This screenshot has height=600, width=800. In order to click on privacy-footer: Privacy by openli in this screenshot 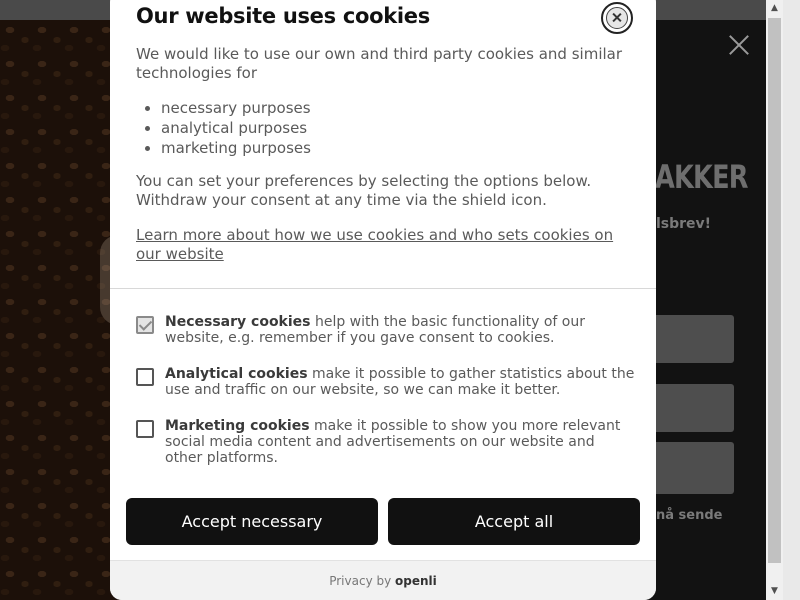, I will do `click(383, 580)`.